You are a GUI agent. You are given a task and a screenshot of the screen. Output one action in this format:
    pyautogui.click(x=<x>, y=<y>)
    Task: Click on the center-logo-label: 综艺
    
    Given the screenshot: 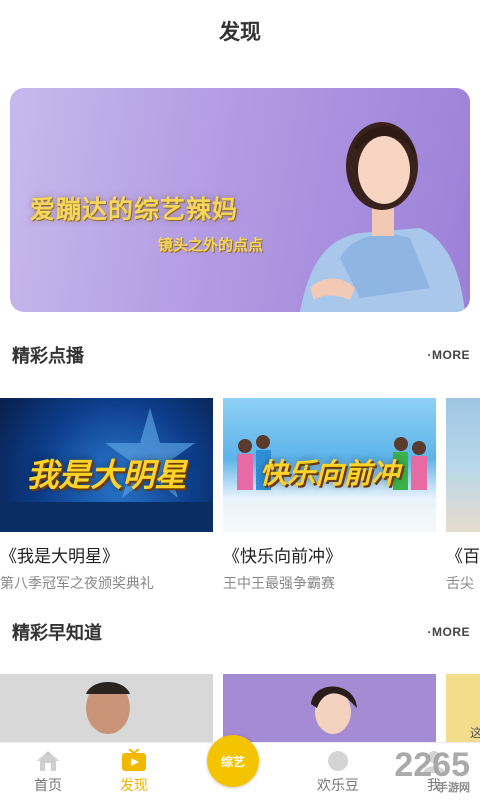 What is the action you would take?
    pyautogui.click(x=232, y=761)
    